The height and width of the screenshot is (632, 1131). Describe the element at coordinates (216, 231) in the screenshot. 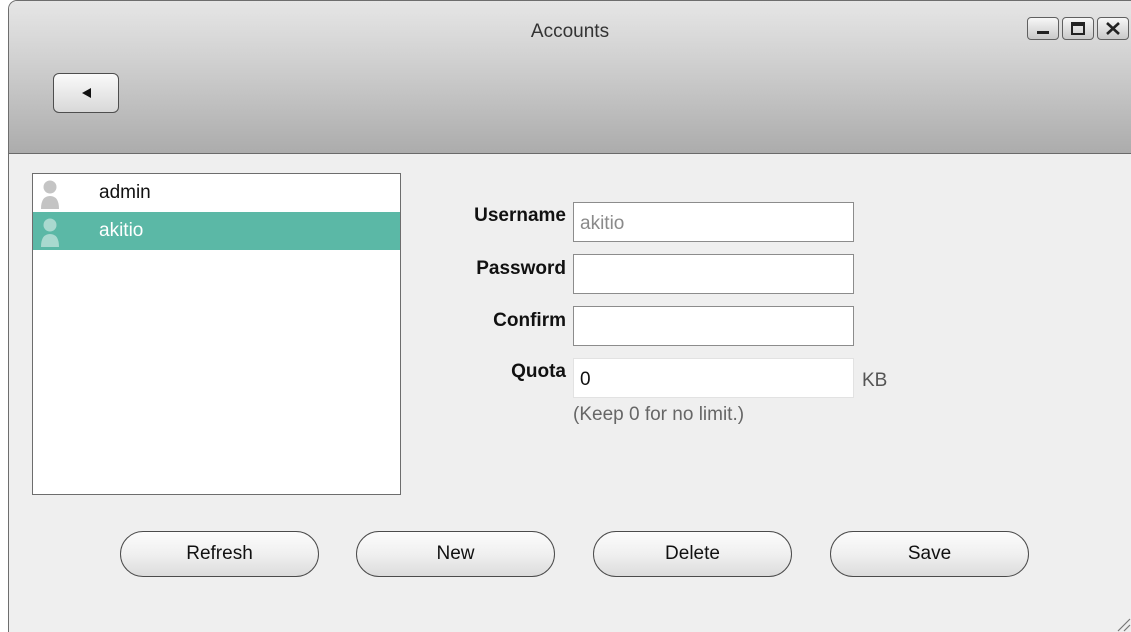

I see `list-item-akitio: akitio` at that location.